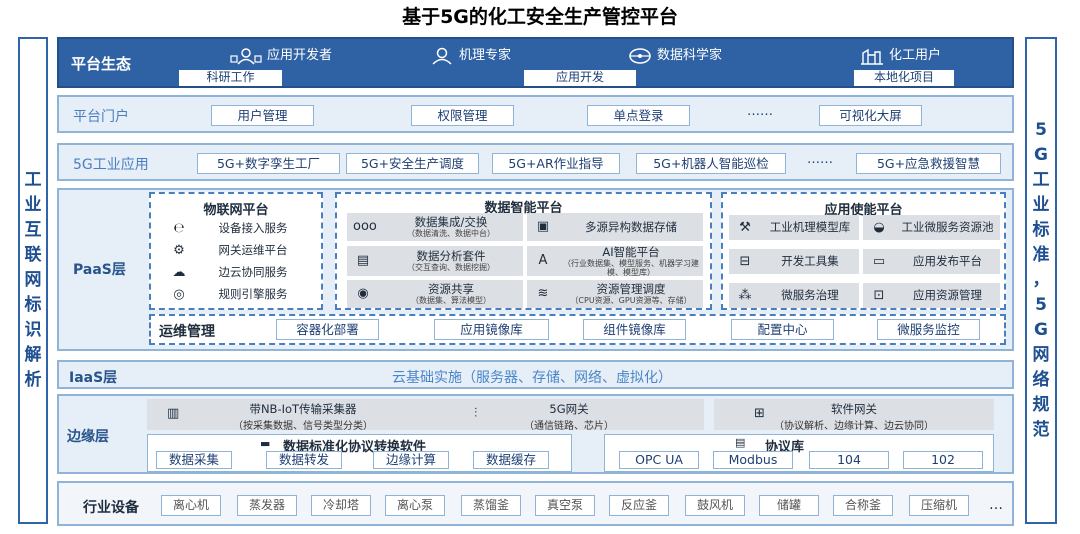 The image size is (1080, 534). What do you see at coordinates (1041, 255) in the screenshot?
I see `right-bar-char: 准` at bounding box center [1041, 255].